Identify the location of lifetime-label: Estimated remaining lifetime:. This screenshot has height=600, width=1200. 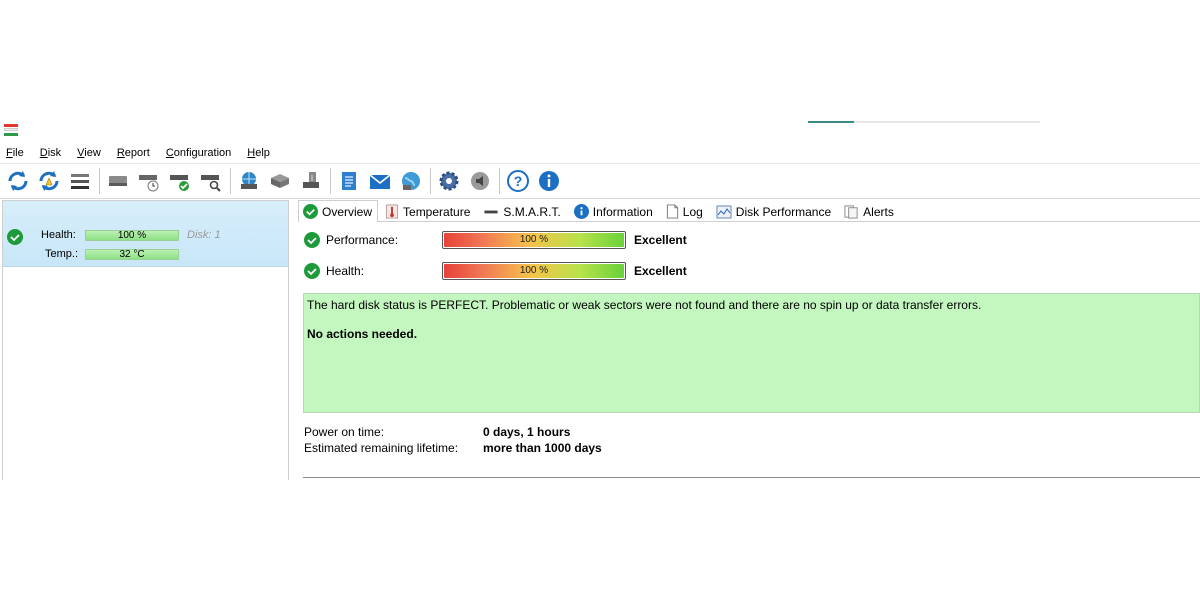
(381, 448).